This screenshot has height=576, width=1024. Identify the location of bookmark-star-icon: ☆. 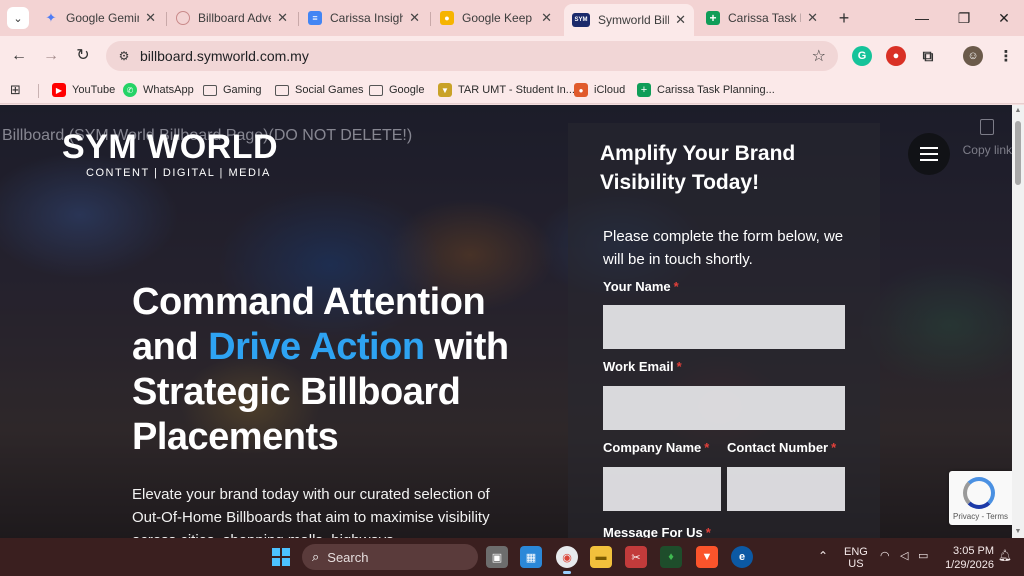
(819, 56).